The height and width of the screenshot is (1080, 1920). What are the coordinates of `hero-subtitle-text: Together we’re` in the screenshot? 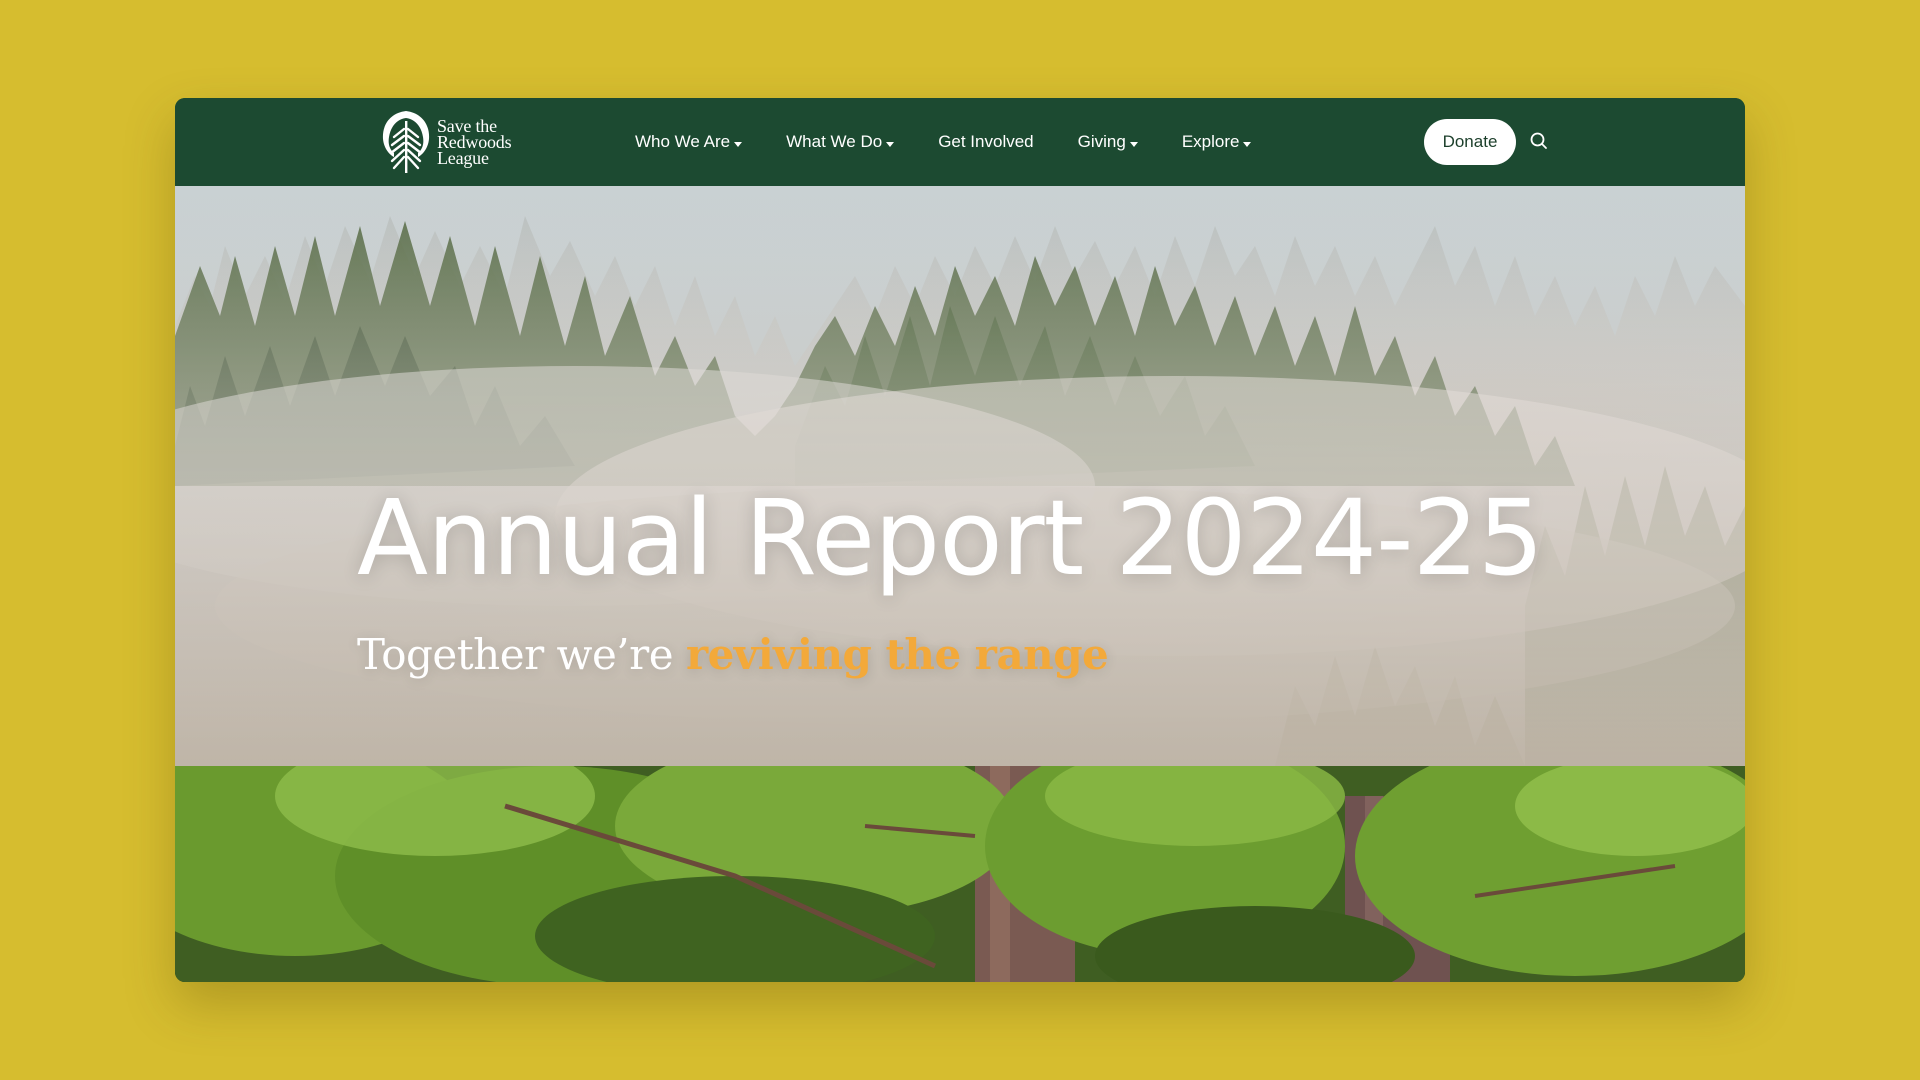 It's located at (521, 654).